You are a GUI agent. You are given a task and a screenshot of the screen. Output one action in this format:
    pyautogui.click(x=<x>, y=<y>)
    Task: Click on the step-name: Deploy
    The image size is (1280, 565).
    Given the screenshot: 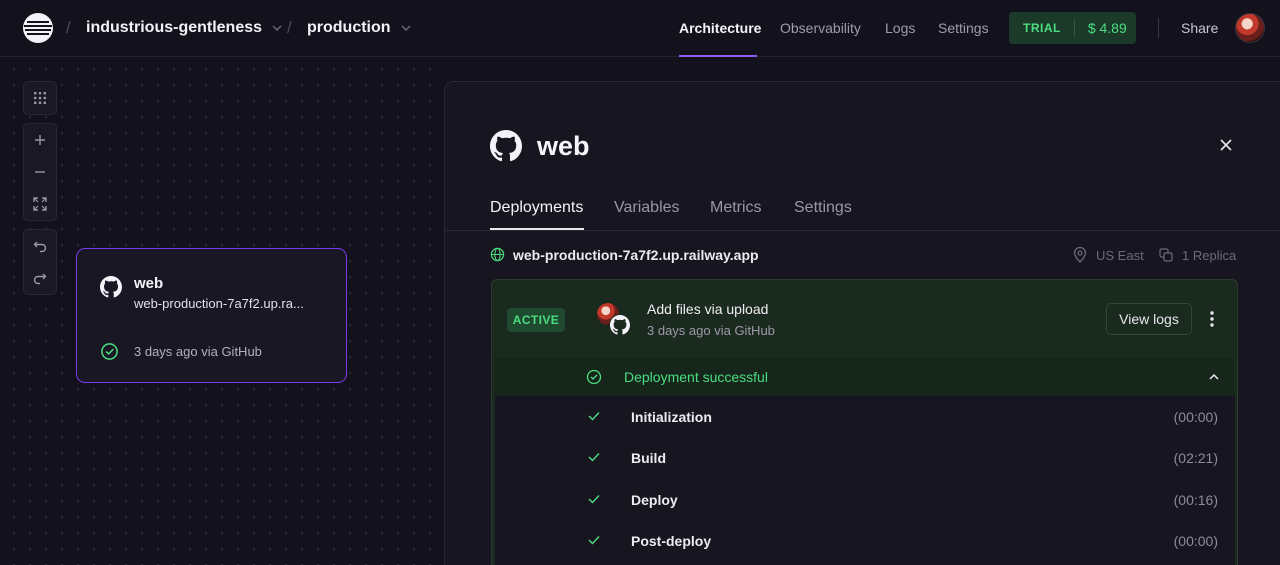 What is the action you would take?
    pyautogui.click(x=654, y=500)
    